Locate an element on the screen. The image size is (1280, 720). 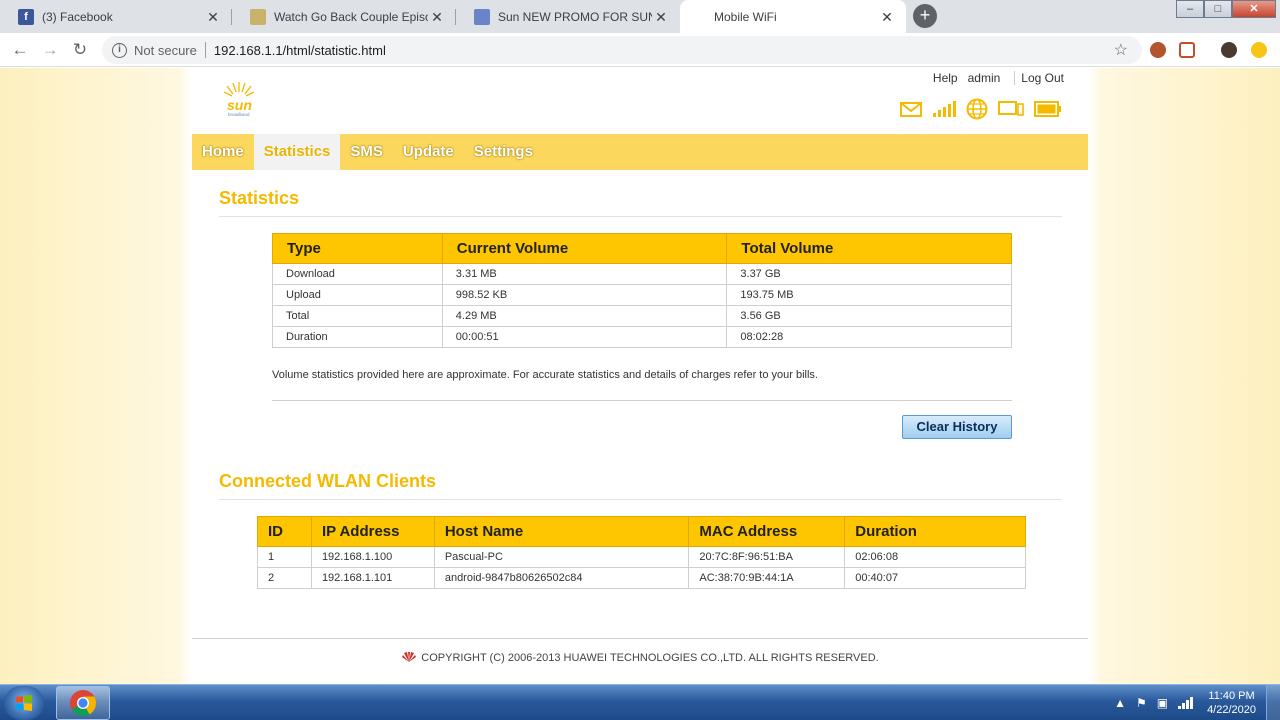
network-signal-icon is located at coordinates (1186, 703).